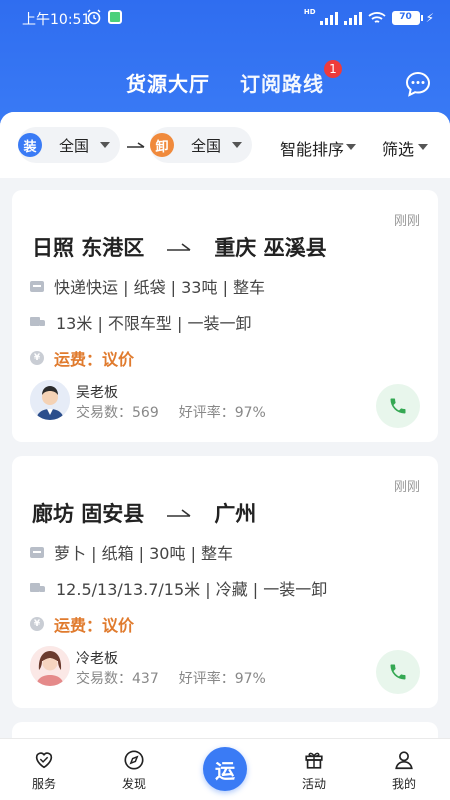  I want to click on yun-icon: 运, so click(225, 770).